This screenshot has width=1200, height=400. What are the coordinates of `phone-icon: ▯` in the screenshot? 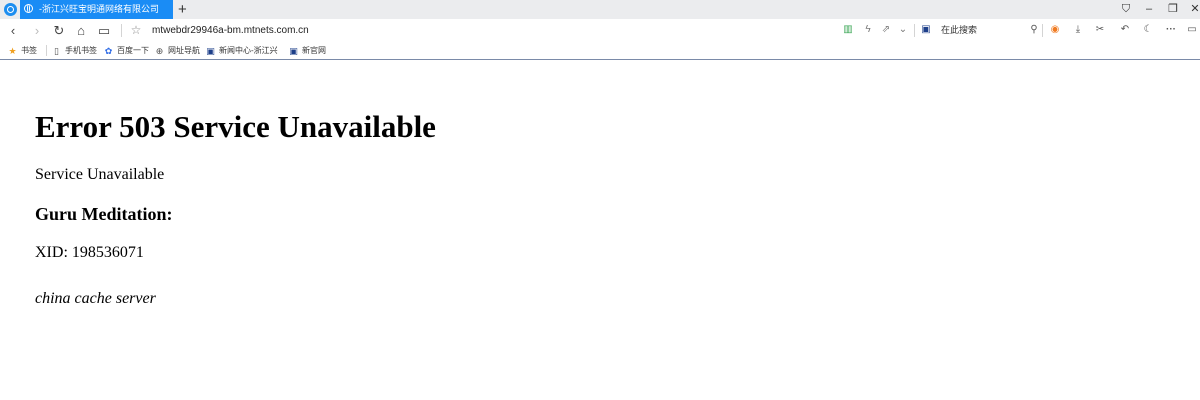 It's located at (56, 51).